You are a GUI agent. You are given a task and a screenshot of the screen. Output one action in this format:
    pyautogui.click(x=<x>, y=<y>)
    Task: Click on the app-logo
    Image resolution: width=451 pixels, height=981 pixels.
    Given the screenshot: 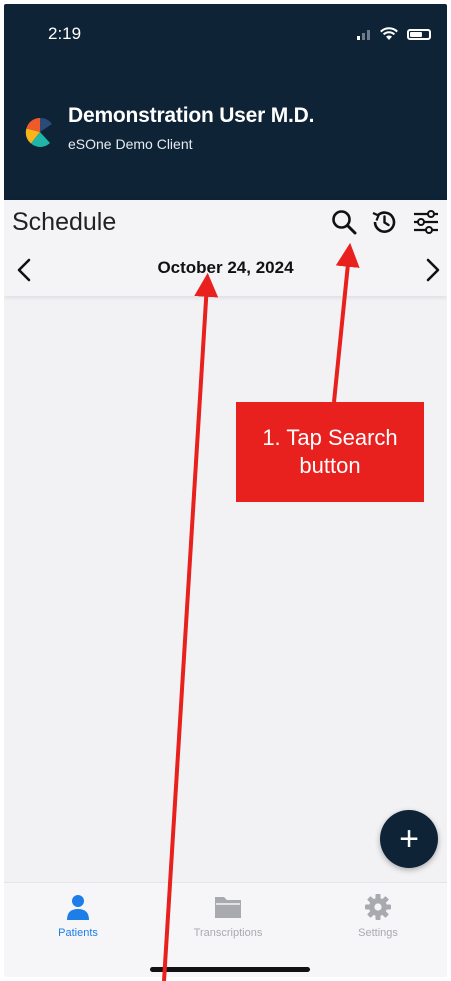 What is the action you would take?
    pyautogui.click(x=38, y=132)
    